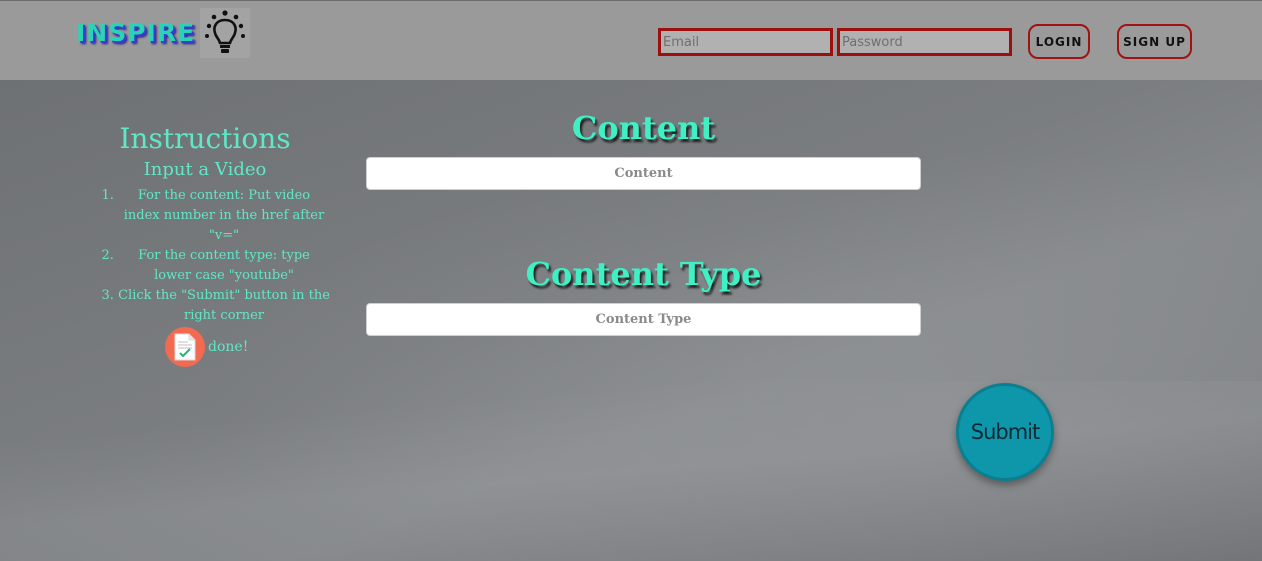 This screenshot has height=561, width=1262. Describe the element at coordinates (205, 169) in the screenshot. I see `instructions-subtitle: Input a Video` at that location.